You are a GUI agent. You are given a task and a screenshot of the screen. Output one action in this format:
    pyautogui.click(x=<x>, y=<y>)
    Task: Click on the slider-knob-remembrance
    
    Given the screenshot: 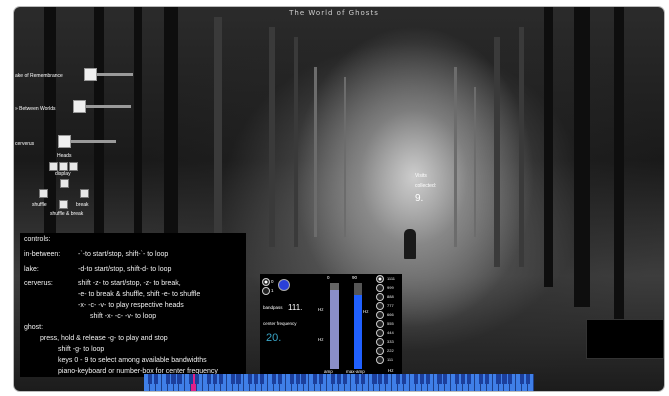 What is the action you would take?
    pyautogui.click(x=90, y=74)
    